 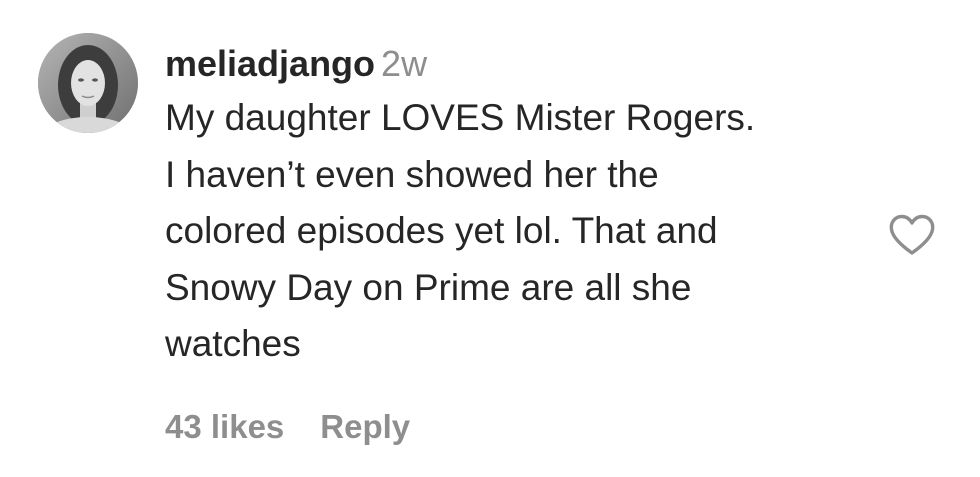 I want to click on like-button, so click(x=912, y=235).